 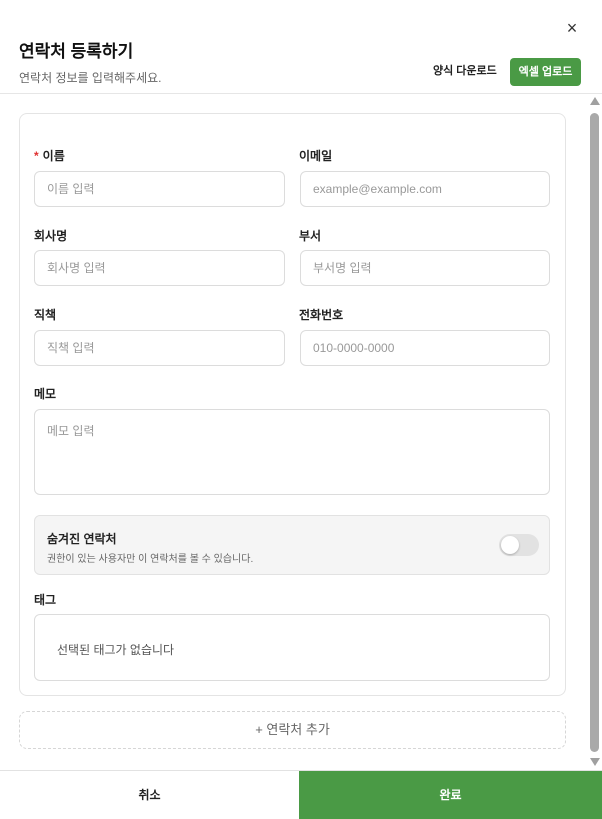 I want to click on hidden-contact-description: 권한이 있는 사용자만 이 연락처를 볼 수 있습니다., so click(x=150, y=559).